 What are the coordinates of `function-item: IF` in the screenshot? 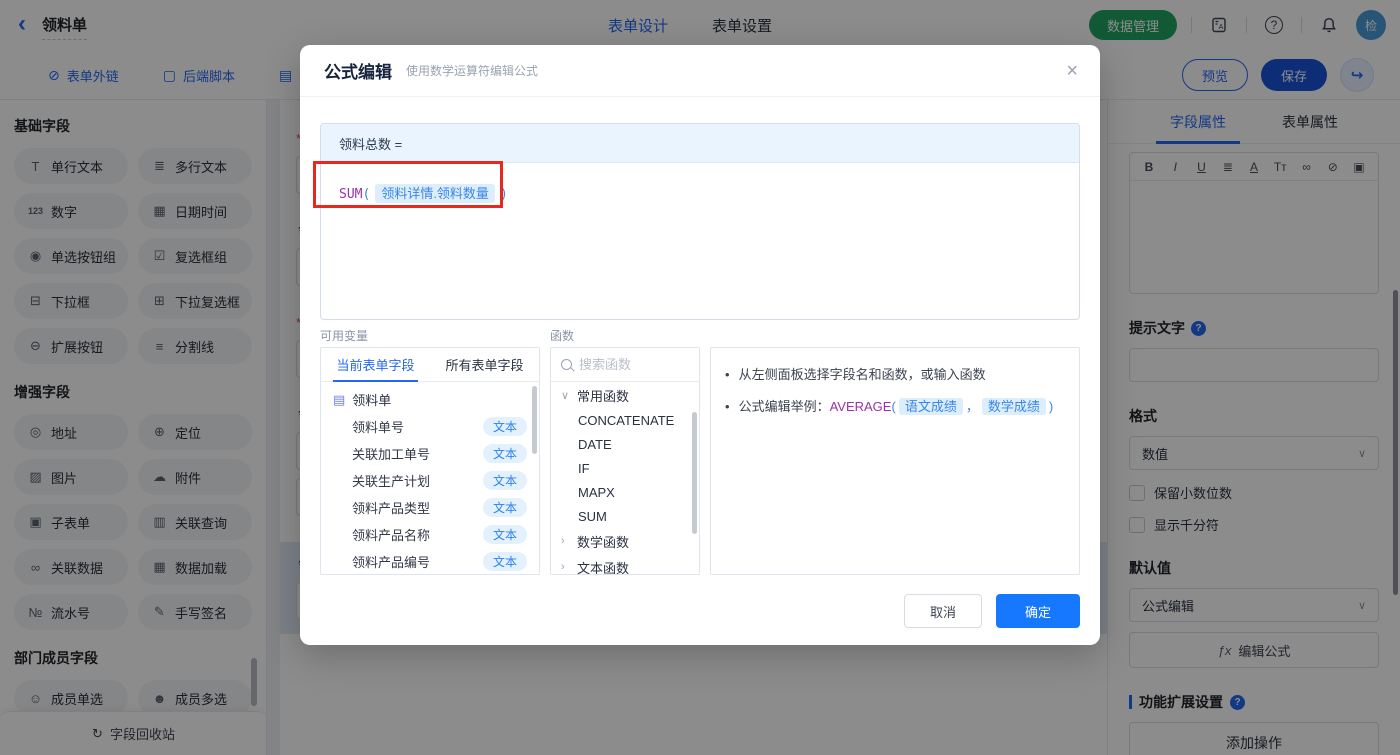 It's located at (625, 468).